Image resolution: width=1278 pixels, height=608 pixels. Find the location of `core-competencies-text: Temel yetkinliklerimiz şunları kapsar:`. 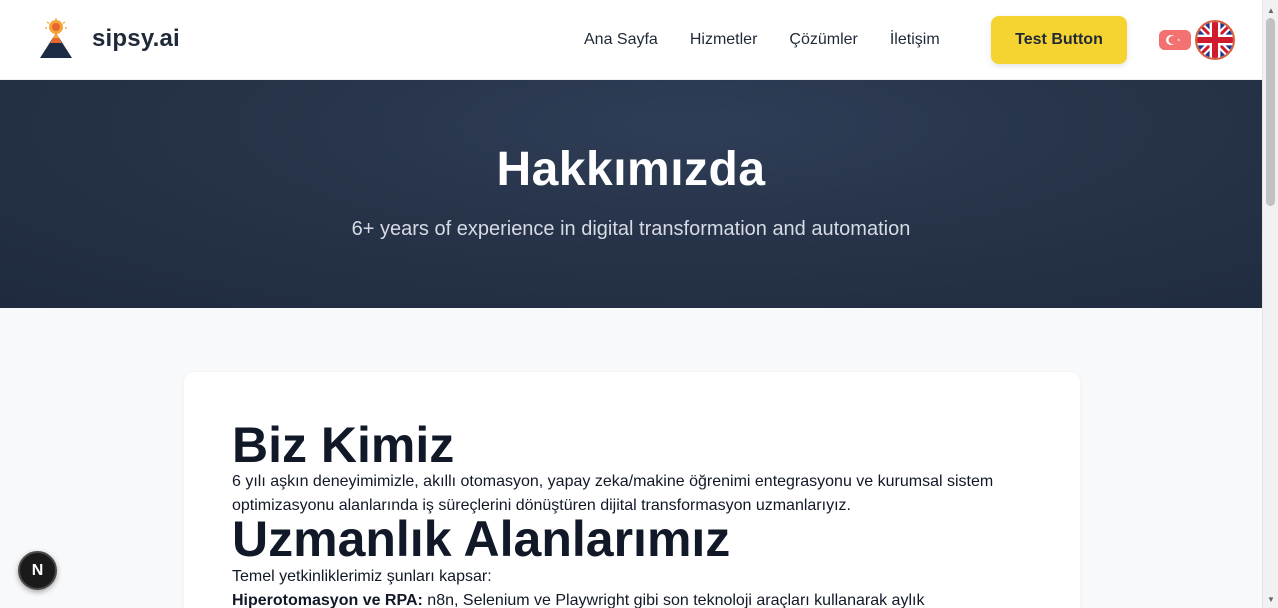

core-competencies-text: Temel yetkinliklerimiz şunları kapsar: is located at coordinates (362, 576).